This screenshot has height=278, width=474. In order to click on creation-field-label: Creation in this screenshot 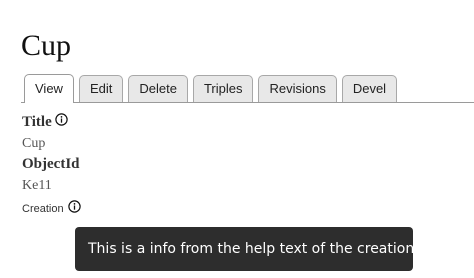, I will do `click(51, 207)`.